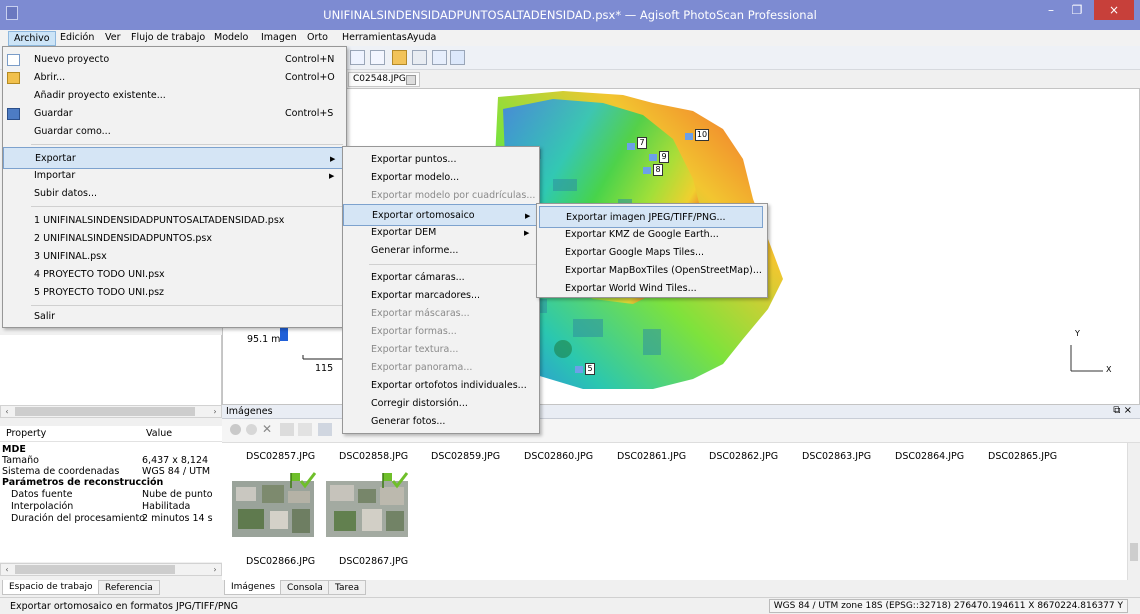 The height and width of the screenshot is (614, 1140). What do you see at coordinates (1077, 10) in the screenshot?
I see `maximize-button: ❐` at bounding box center [1077, 10].